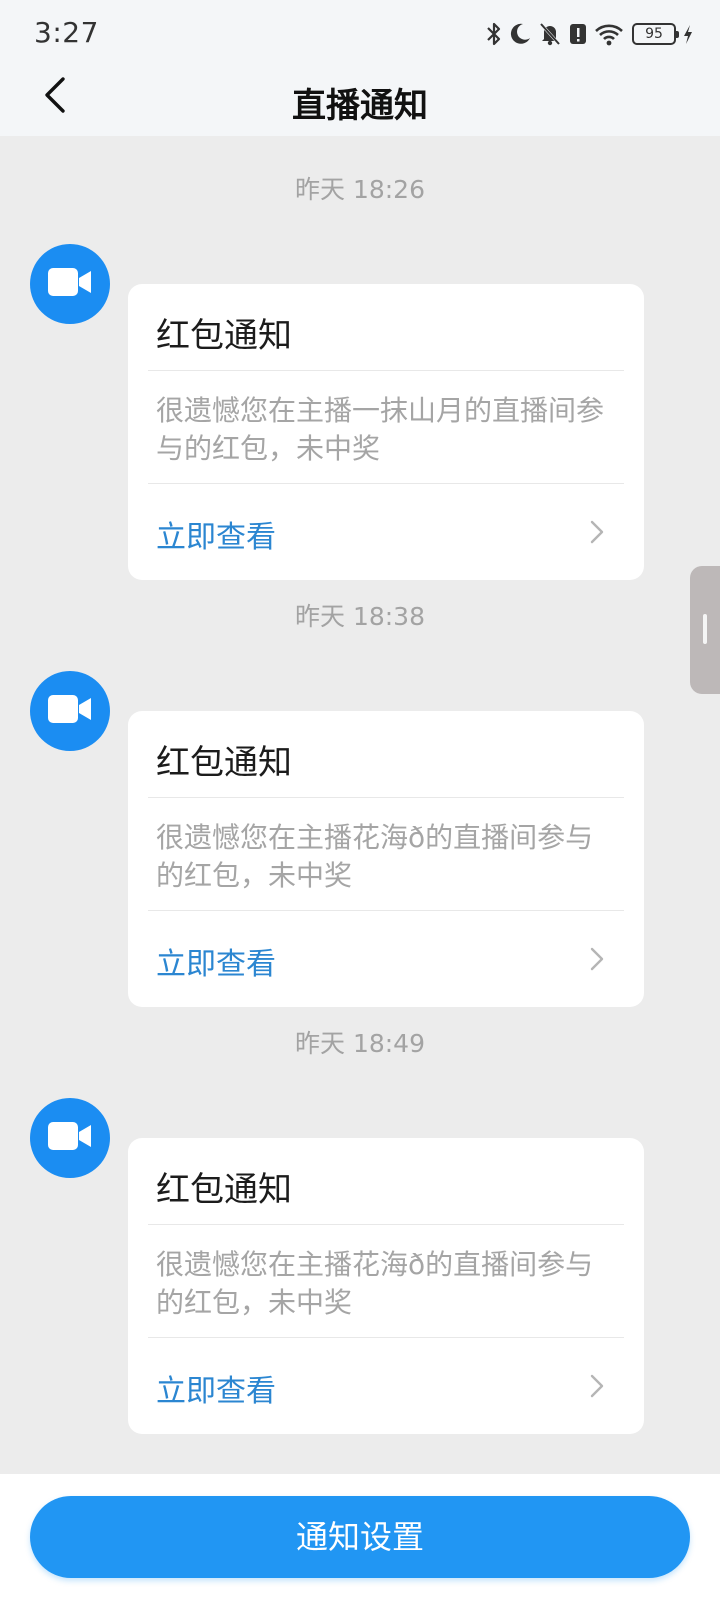  Describe the element at coordinates (360, 33) in the screenshot. I see `status-bar: 3:27 95` at that location.